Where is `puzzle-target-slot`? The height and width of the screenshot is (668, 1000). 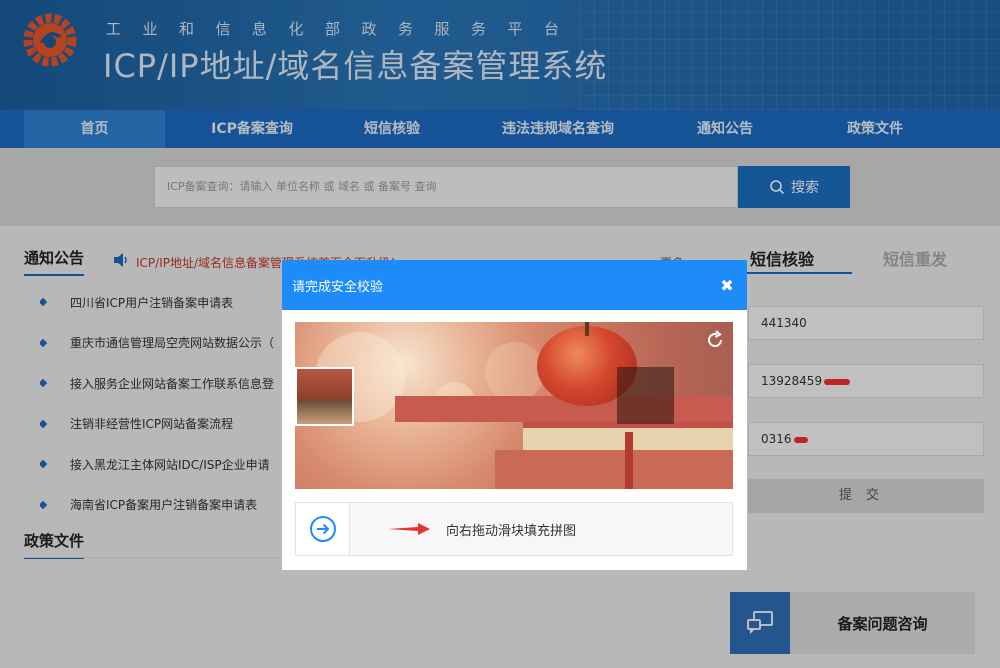 puzzle-target-slot is located at coordinates (645, 395).